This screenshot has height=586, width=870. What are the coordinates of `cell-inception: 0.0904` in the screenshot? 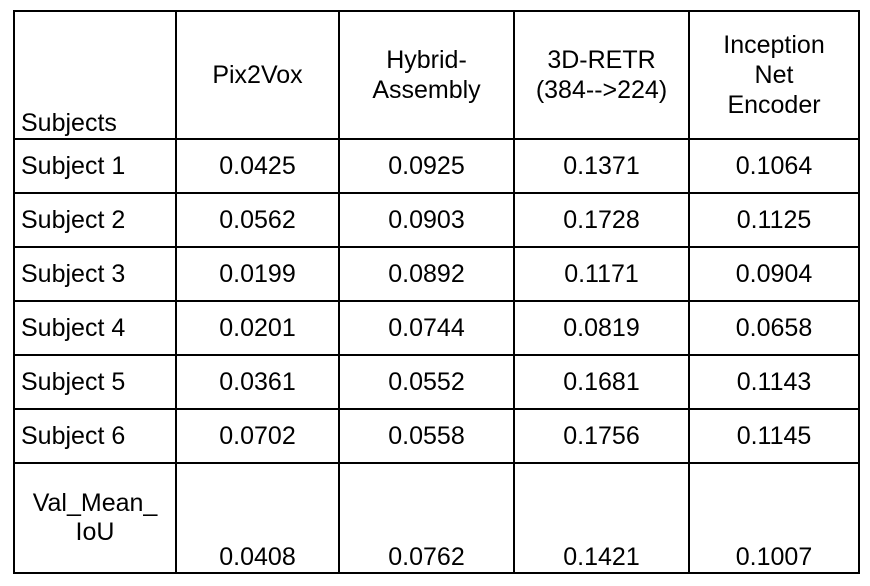 It's located at (774, 274).